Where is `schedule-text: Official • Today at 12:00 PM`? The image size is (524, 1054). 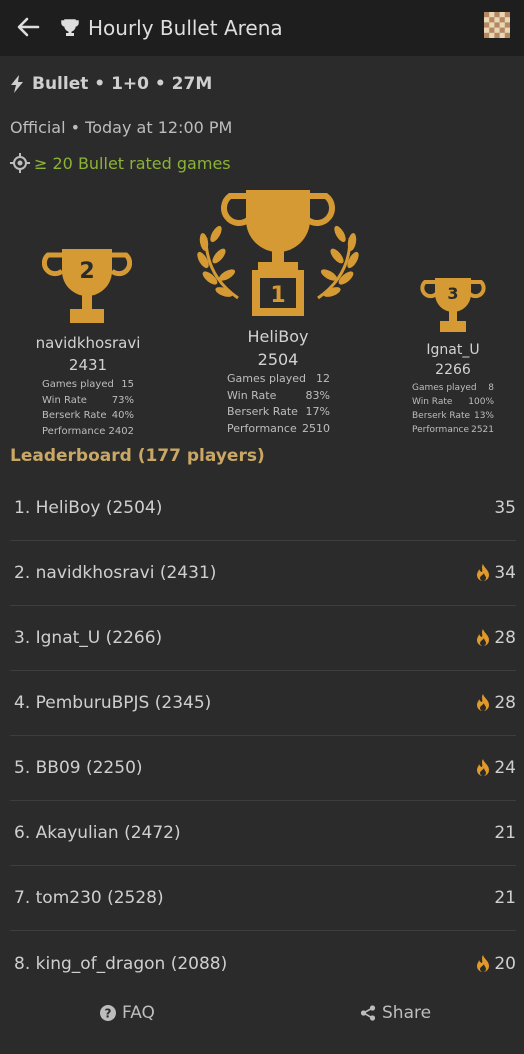
schedule-text: Official • Today at 12:00 PM is located at coordinates (121, 127).